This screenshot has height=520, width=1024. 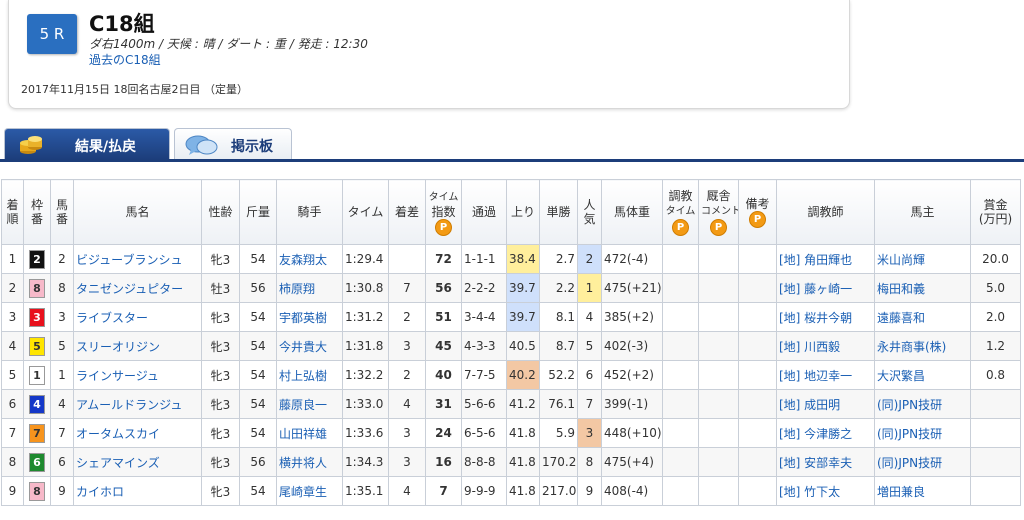 I want to click on trainer-link: [地] 桜井今朝, so click(x=825, y=317).